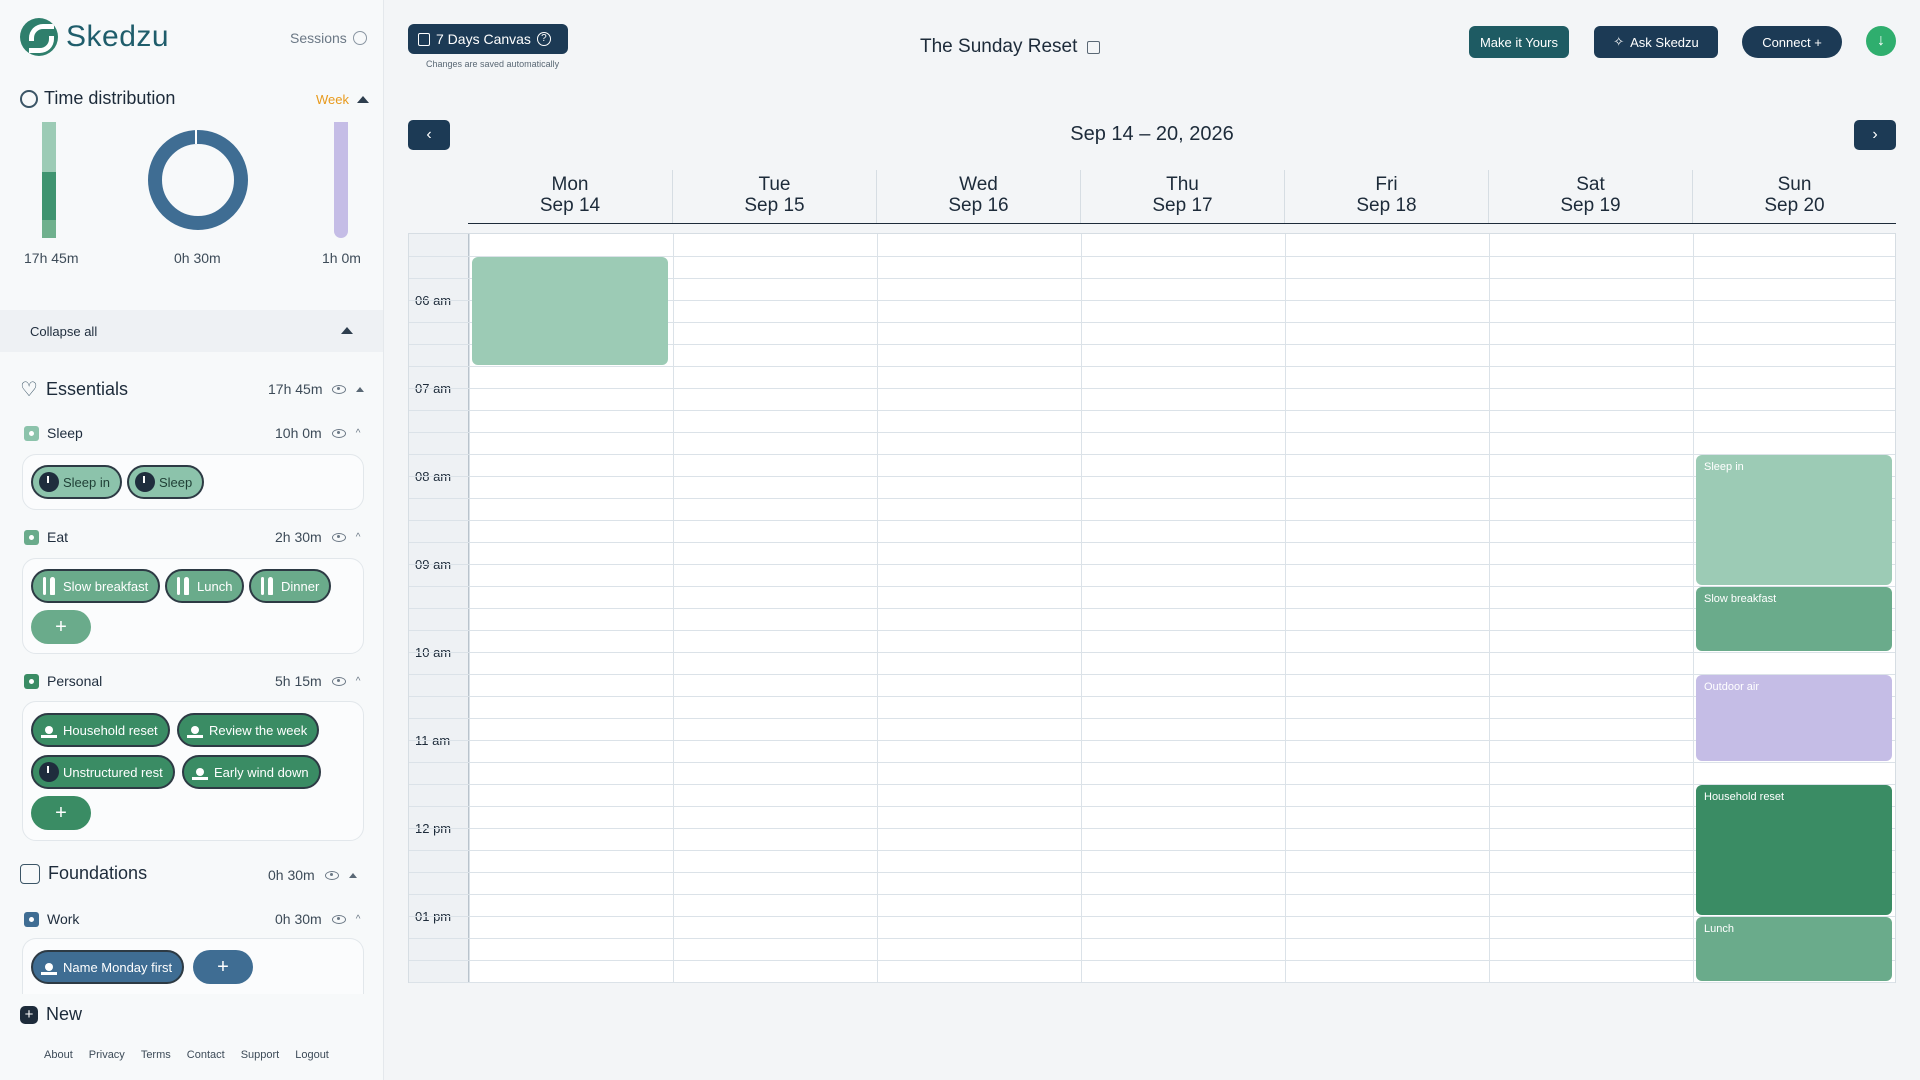  Describe the element at coordinates (205, 586) in the screenshot. I see `activity-chip: Lunch` at that location.